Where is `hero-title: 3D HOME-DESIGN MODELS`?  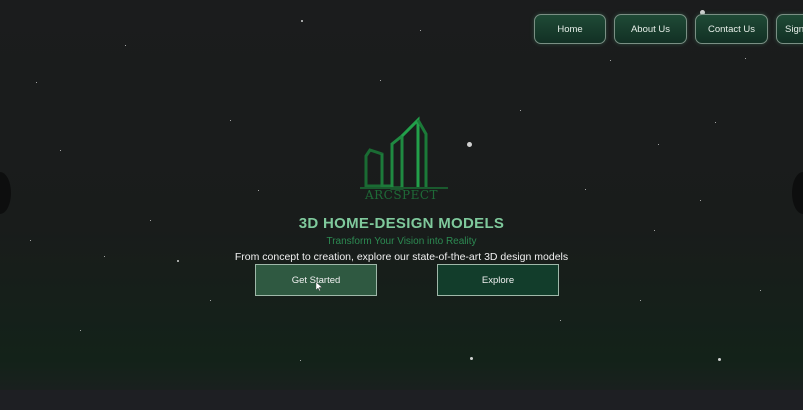
hero-title: 3D HOME-DESIGN MODELS is located at coordinates (401, 223).